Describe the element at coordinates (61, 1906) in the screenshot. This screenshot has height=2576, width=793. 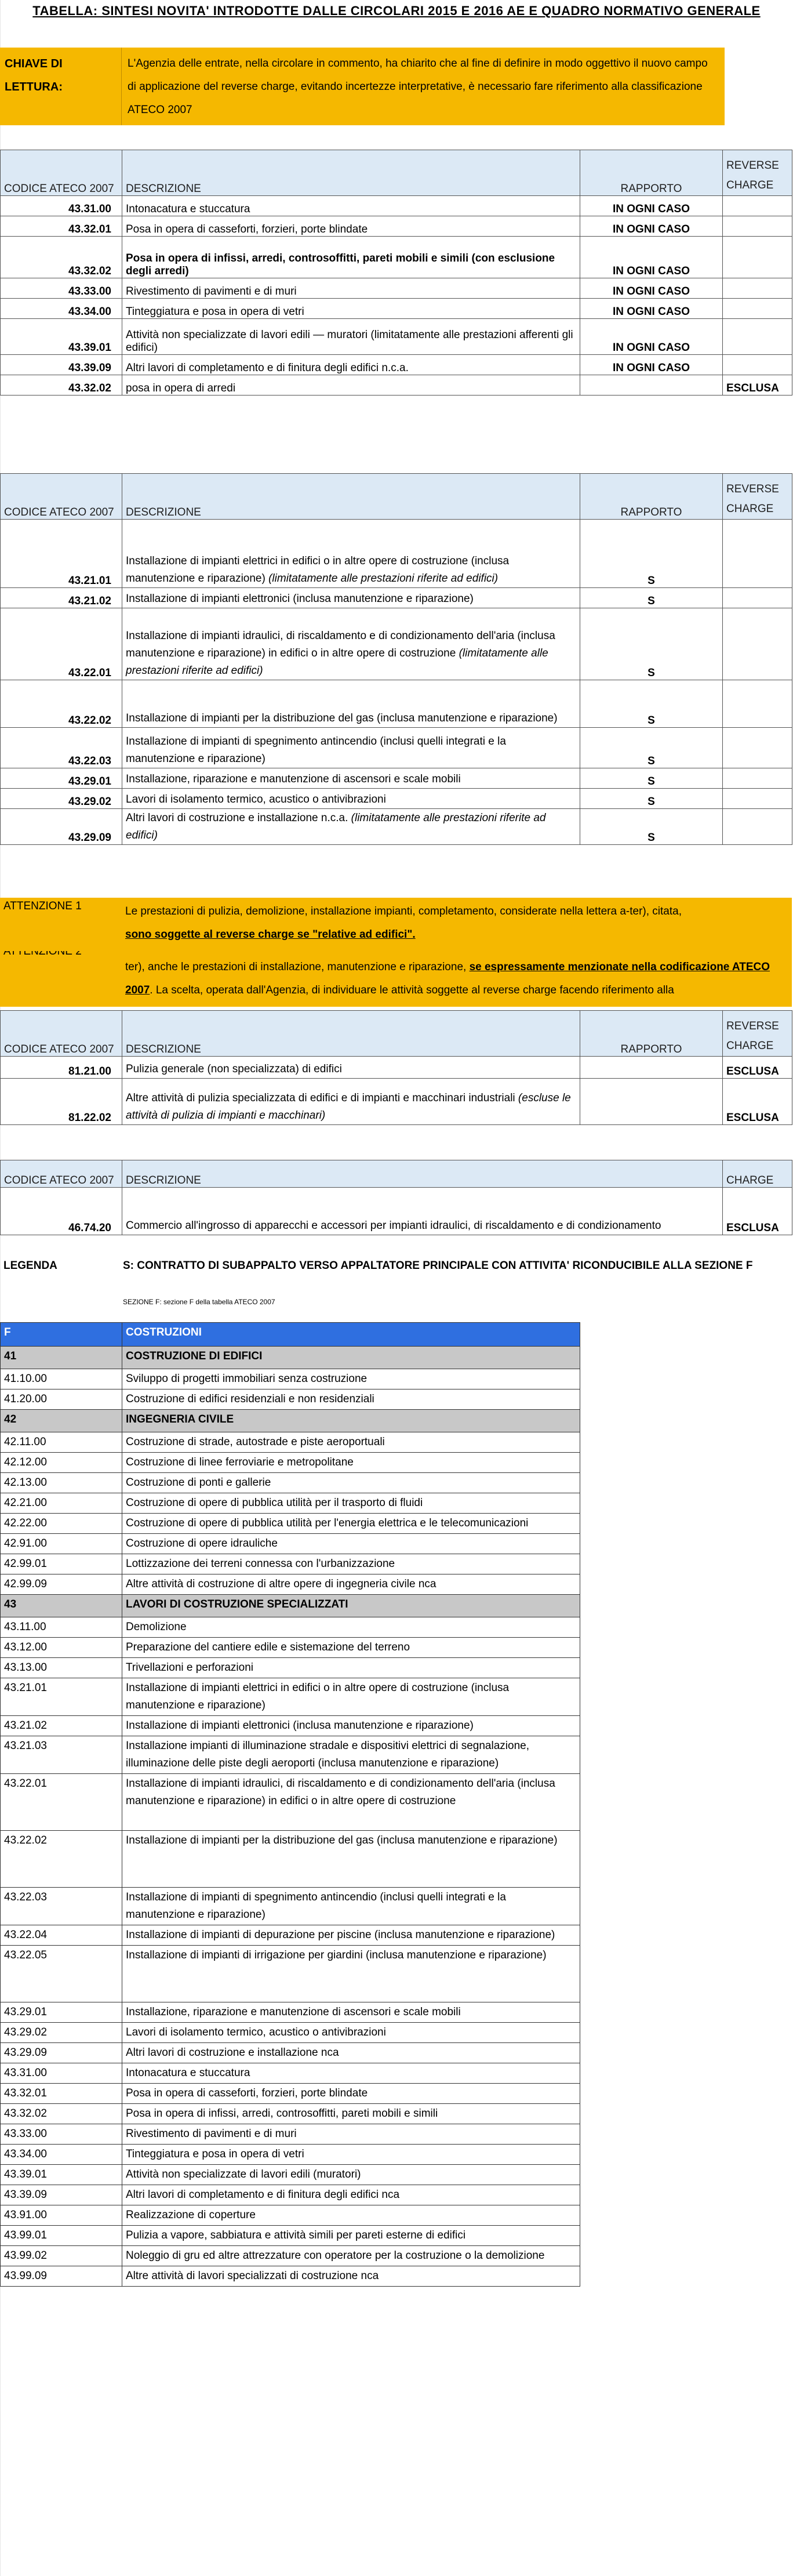
I see `row-code: 43.22.03` at that location.